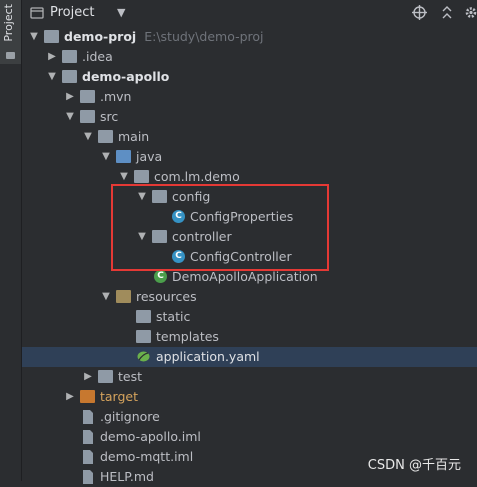 The image size is (477, 487). What do you see at coordinates (245, 276) in the screenshot?
I see `tree-label: DemoApolloApplication` at bounding box center [245, 276].